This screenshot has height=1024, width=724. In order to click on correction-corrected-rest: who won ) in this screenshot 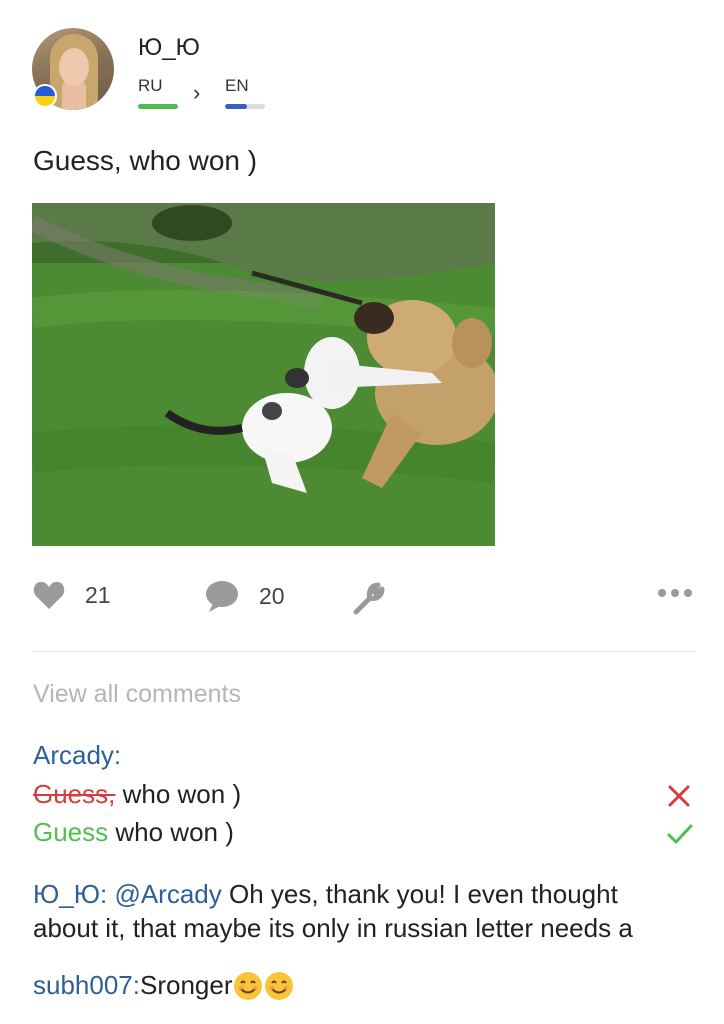, I will do `click(171, 832)`.